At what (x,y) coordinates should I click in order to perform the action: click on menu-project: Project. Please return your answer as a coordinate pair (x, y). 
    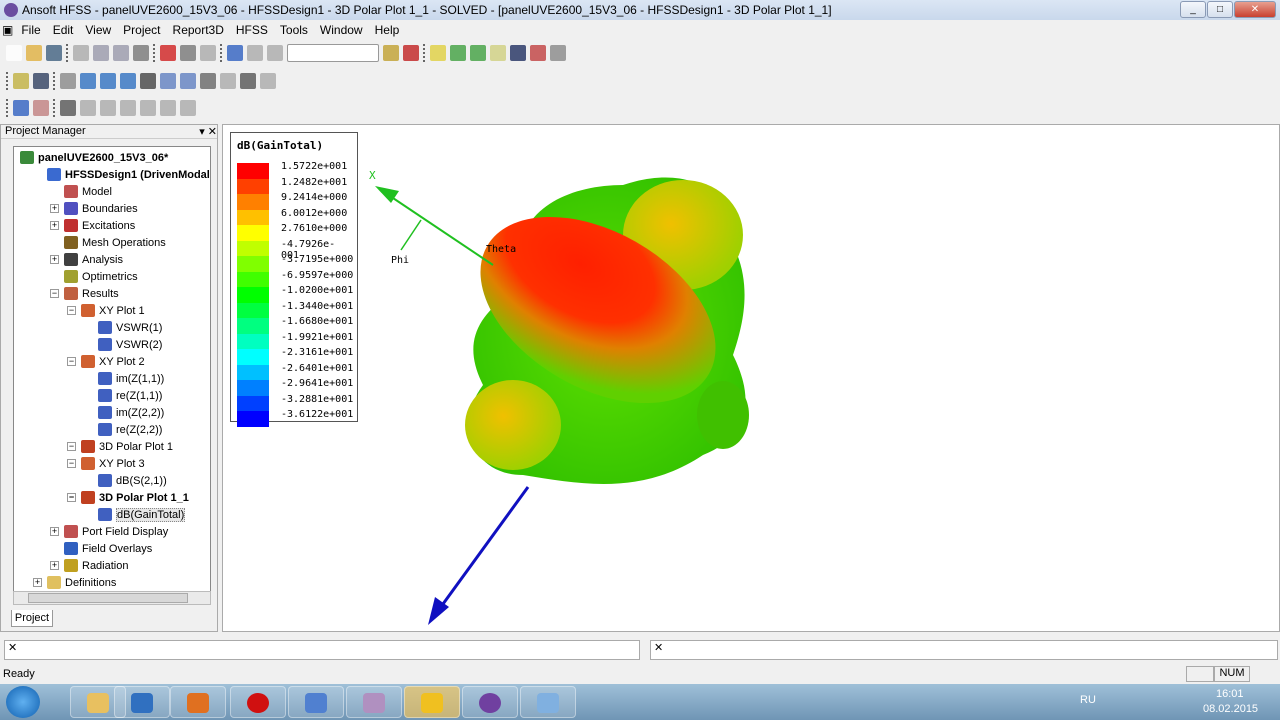
    Looking at the image, I should click on (141, 30).